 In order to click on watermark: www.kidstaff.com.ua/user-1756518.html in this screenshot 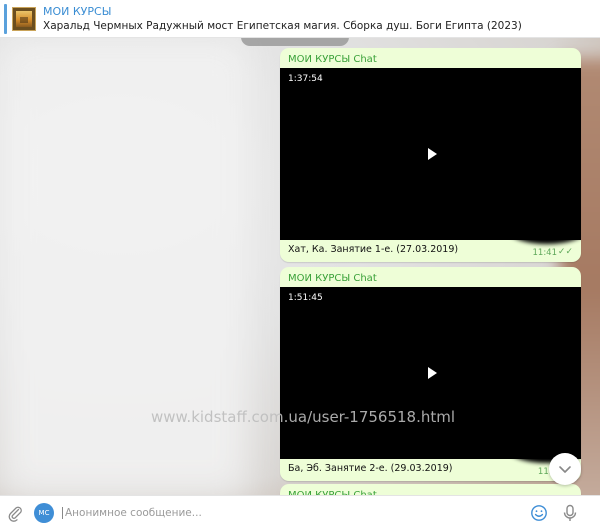, I will do `click(303, 417)`.